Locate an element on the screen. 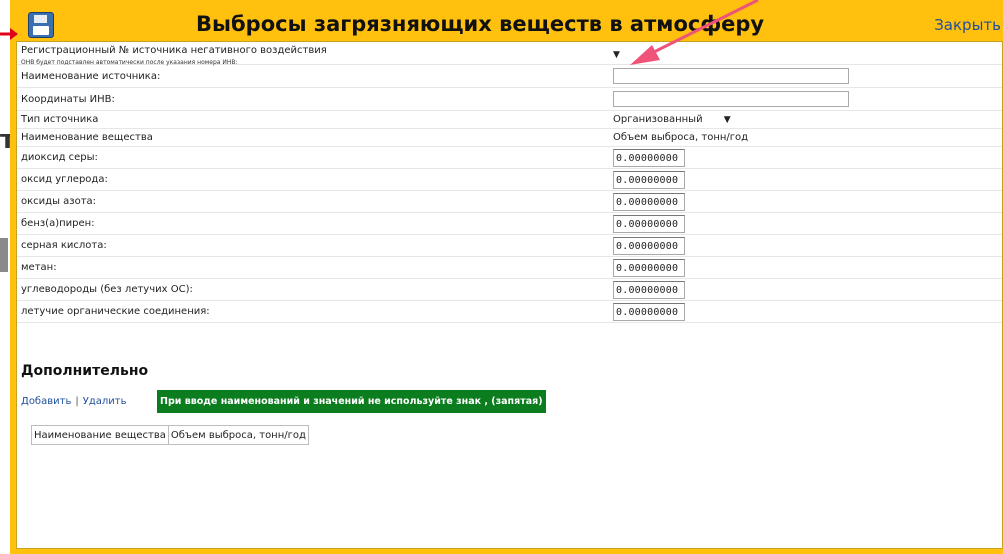 This screenshot has width=1003, height=554. substance-name: углеводороды (без летучих ОС): is located at coordinates (107, 289).